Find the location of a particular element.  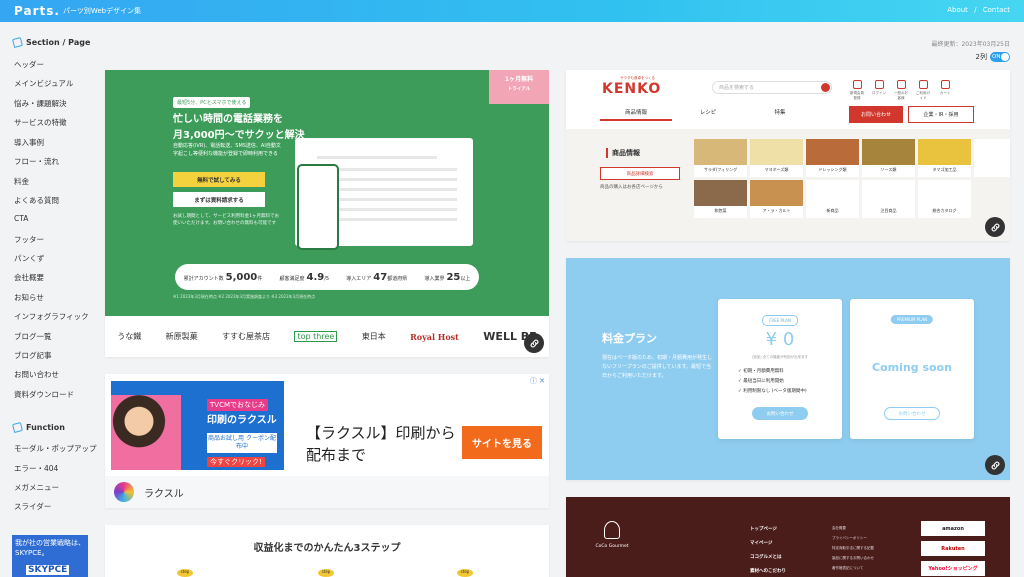

contact-link: Contact is located at coordinates (996, 10).